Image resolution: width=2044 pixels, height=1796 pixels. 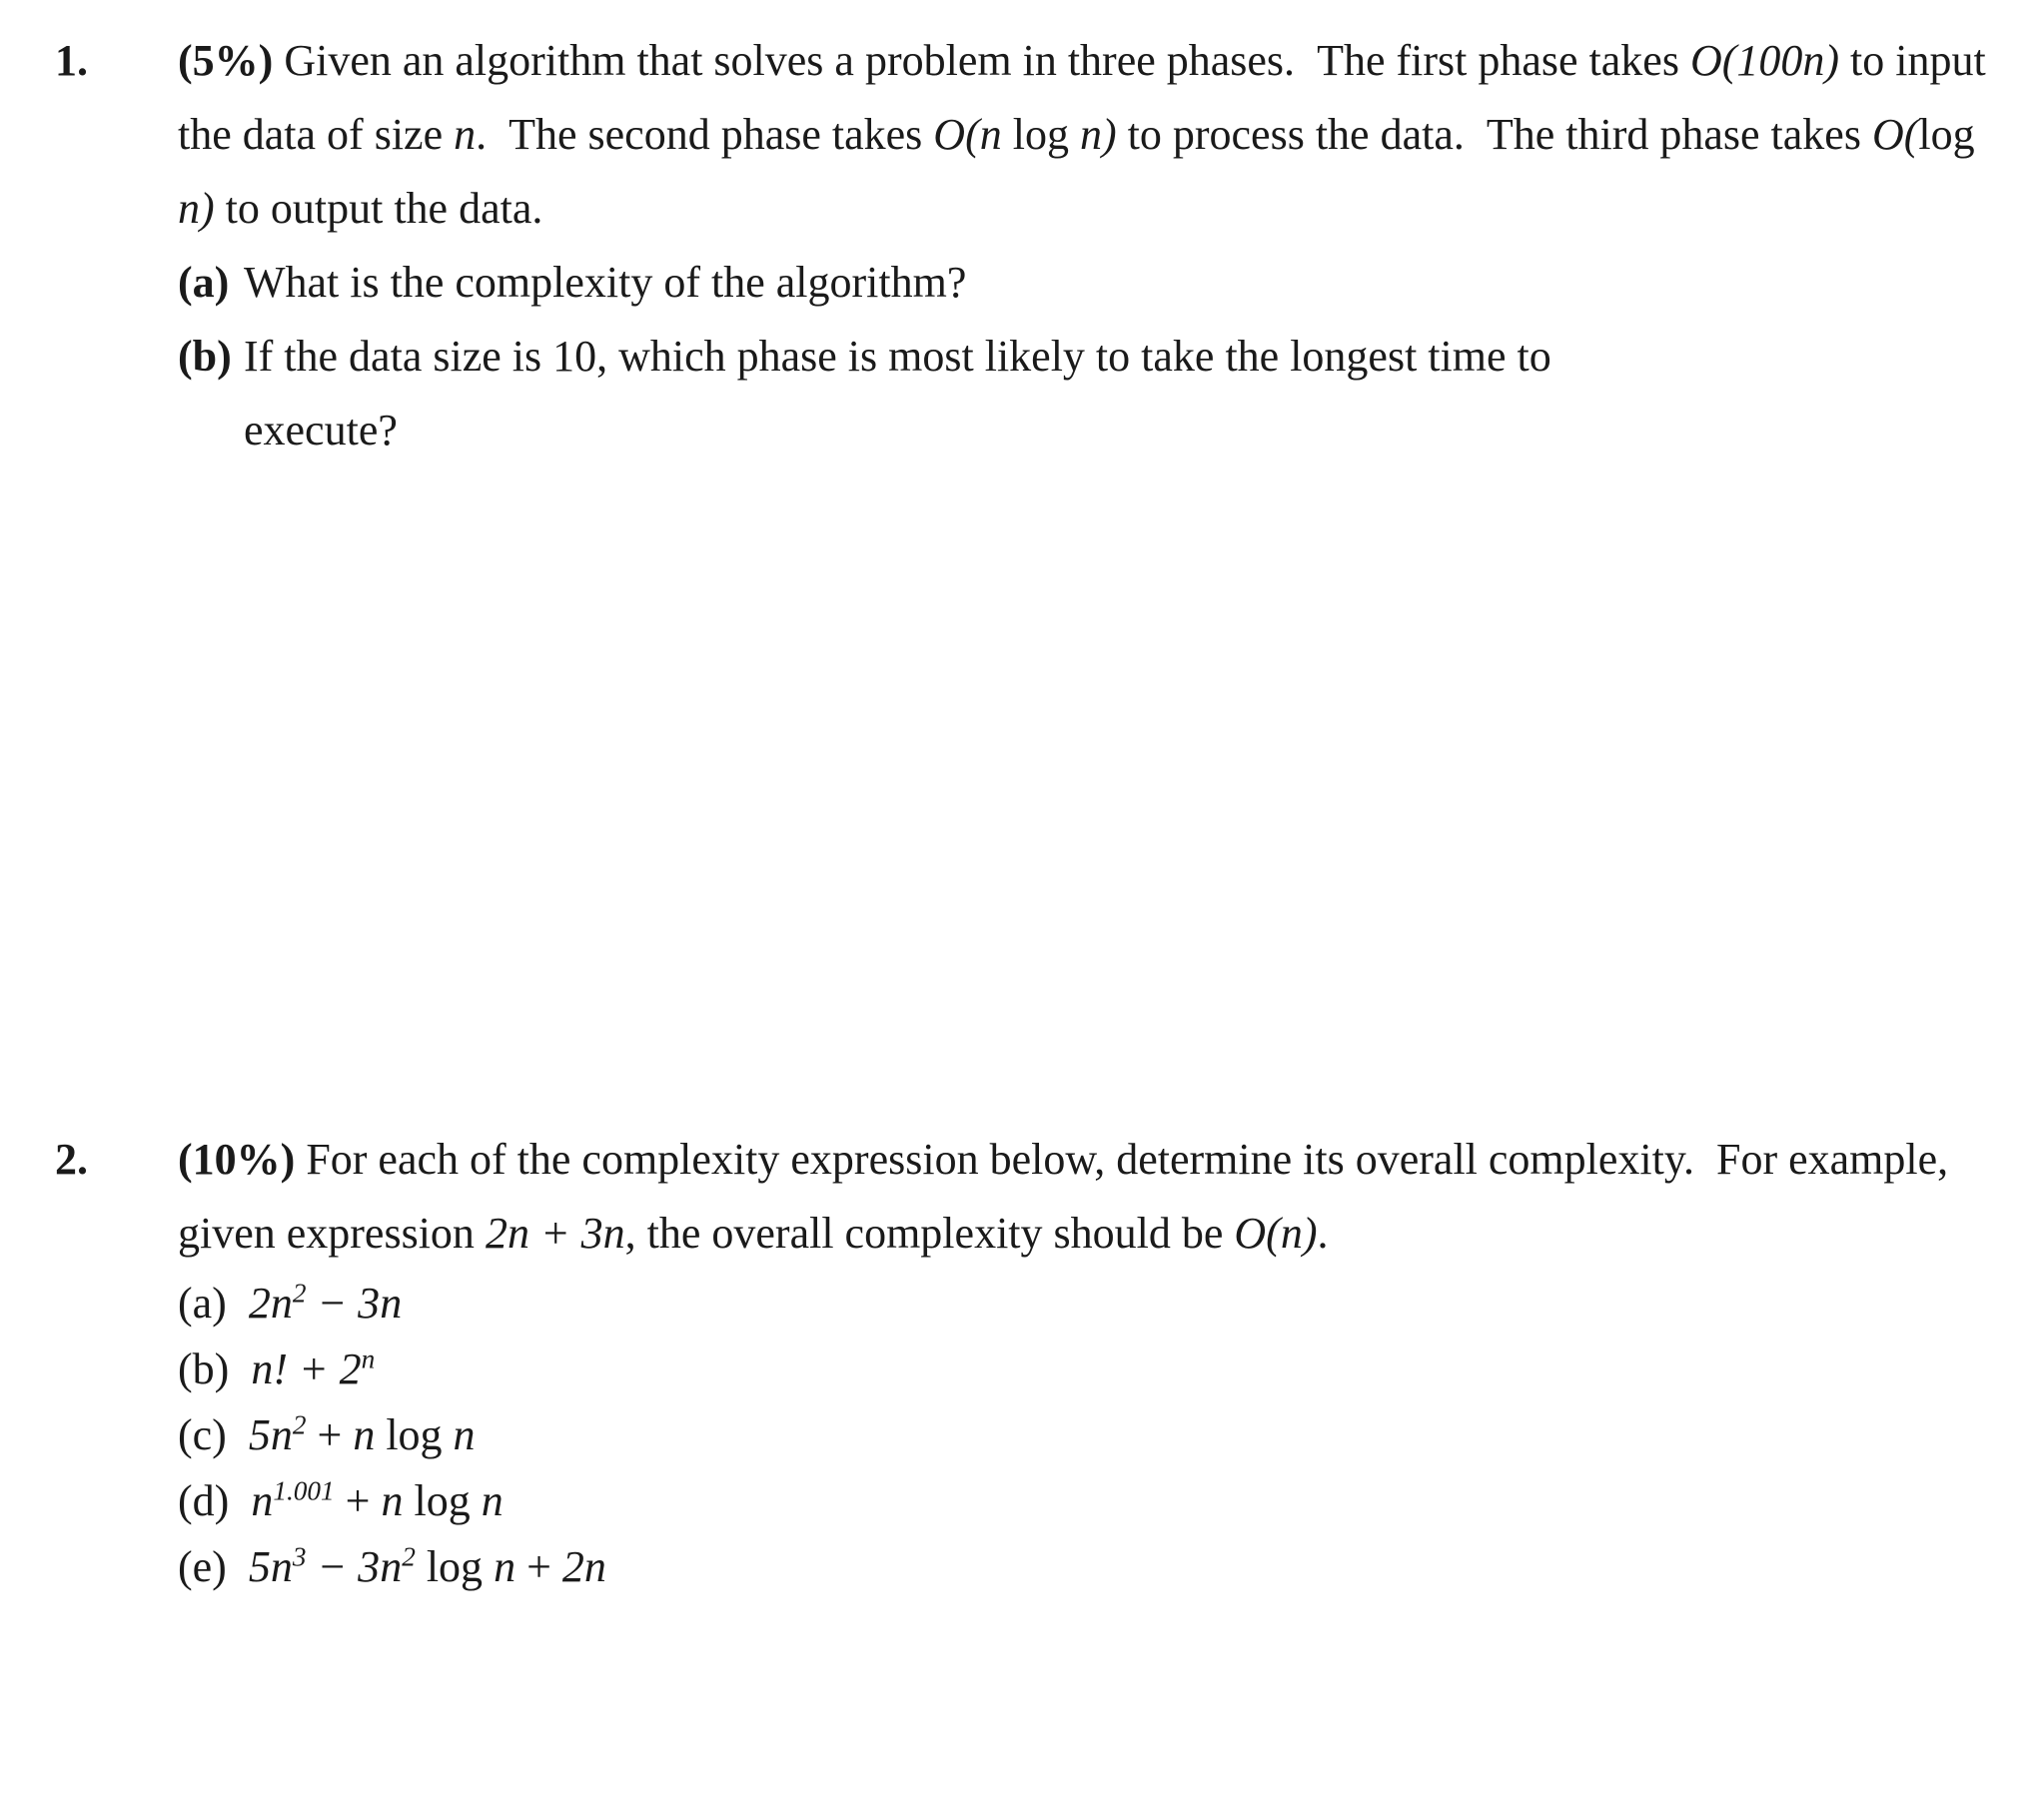 I want to click on q2-math-On: O(n), so click(x=1276, y=1233).